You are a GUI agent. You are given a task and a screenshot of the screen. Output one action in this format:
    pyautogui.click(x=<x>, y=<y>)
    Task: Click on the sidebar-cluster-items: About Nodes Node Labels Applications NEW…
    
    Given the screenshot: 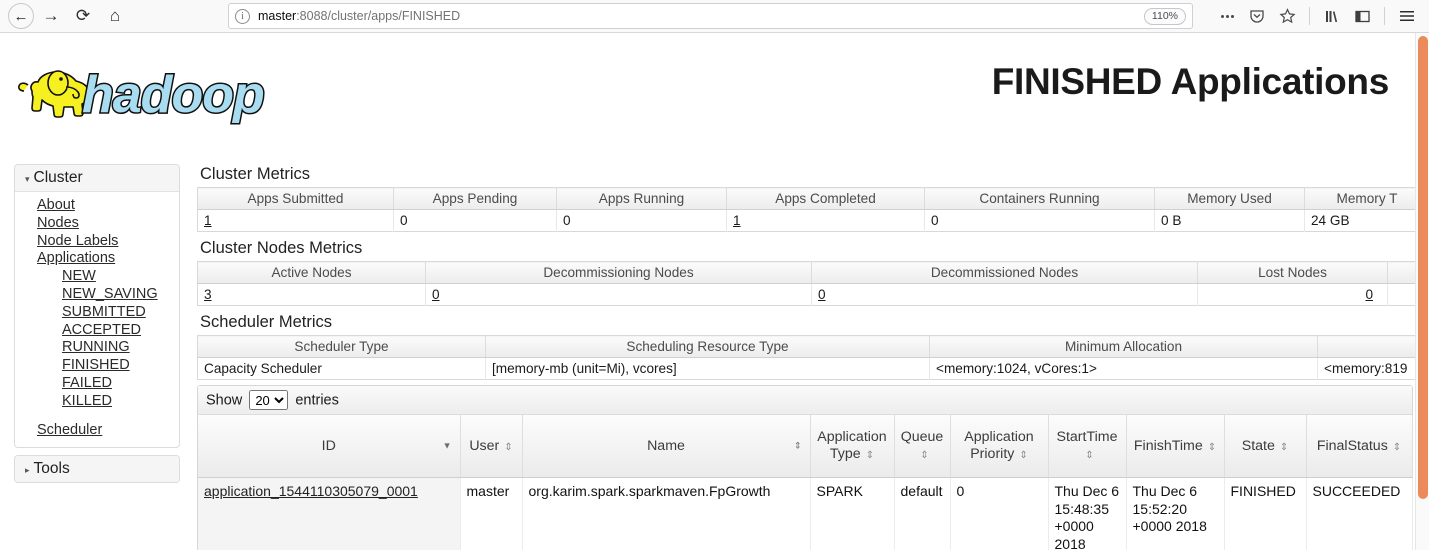 What is the action you would take?
    pyautogui.click(x=97, y=319)
    